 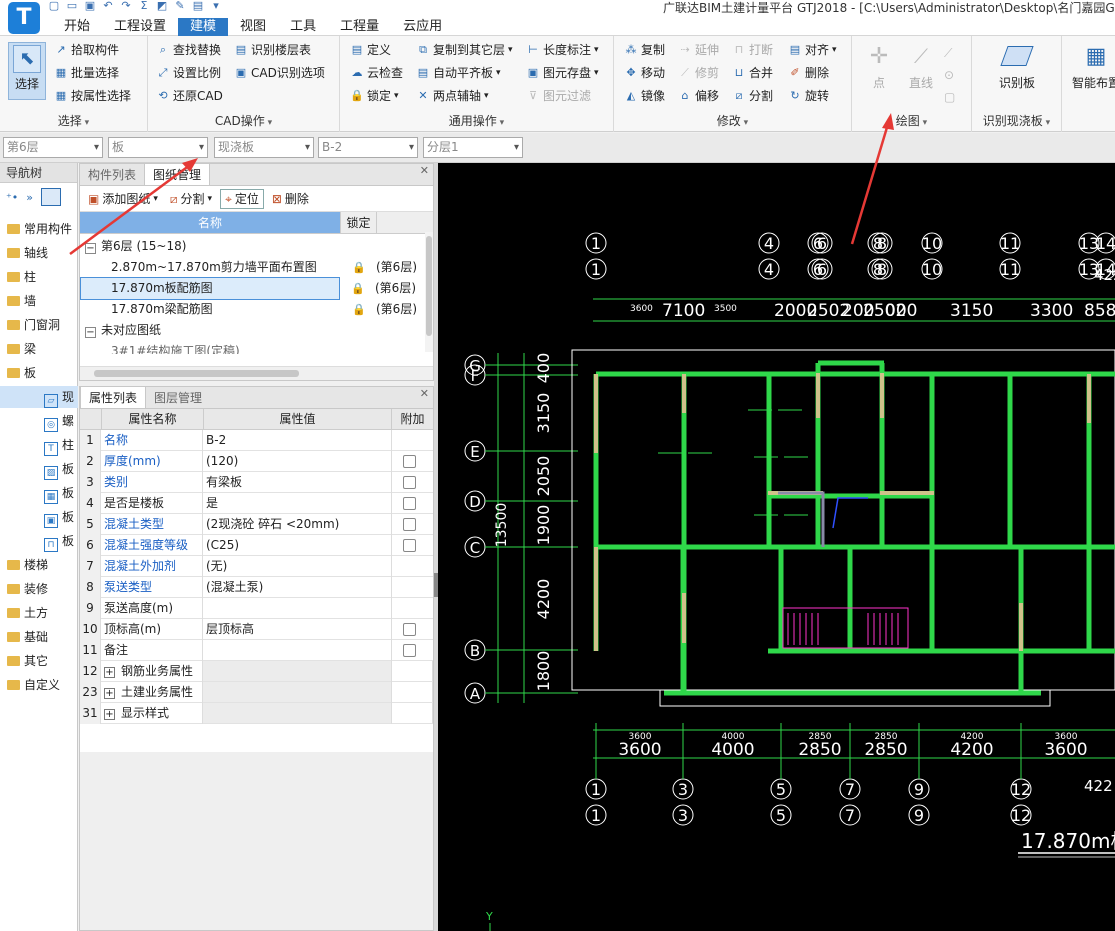 I want to click on table-row: 17.870m梁配筋图 🔒 (第6层), so click(x=250, y=309).